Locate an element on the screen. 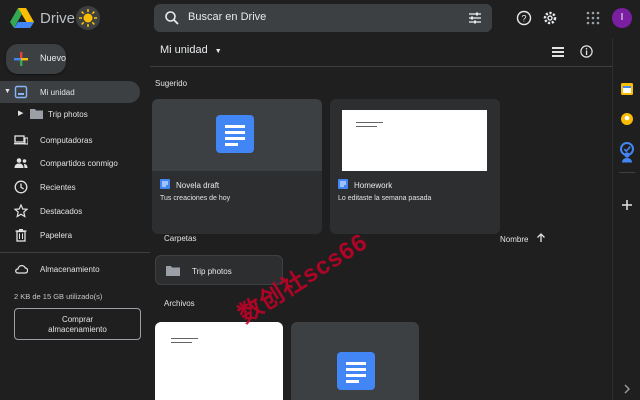 This screenshot has width=640, height=400. gear-icon is located at coordinates (550, 18).